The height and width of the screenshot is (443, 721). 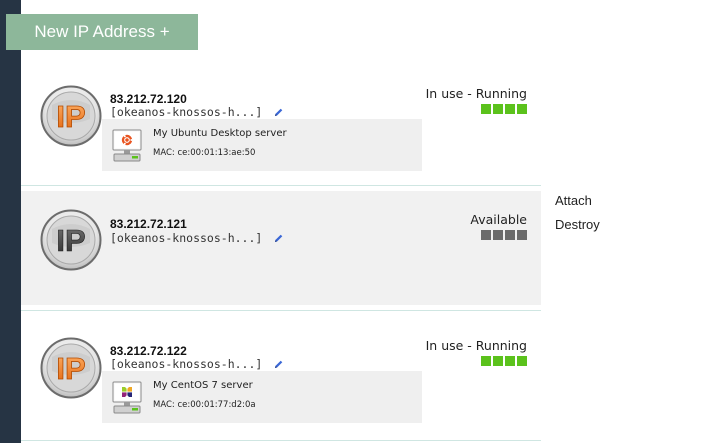 What do you see at coordinates (204, 405) in the screenshot?
I see `vm-mac-address: MAC: ce:00:01:77:d2:0a` at bounding box center [204, 405].